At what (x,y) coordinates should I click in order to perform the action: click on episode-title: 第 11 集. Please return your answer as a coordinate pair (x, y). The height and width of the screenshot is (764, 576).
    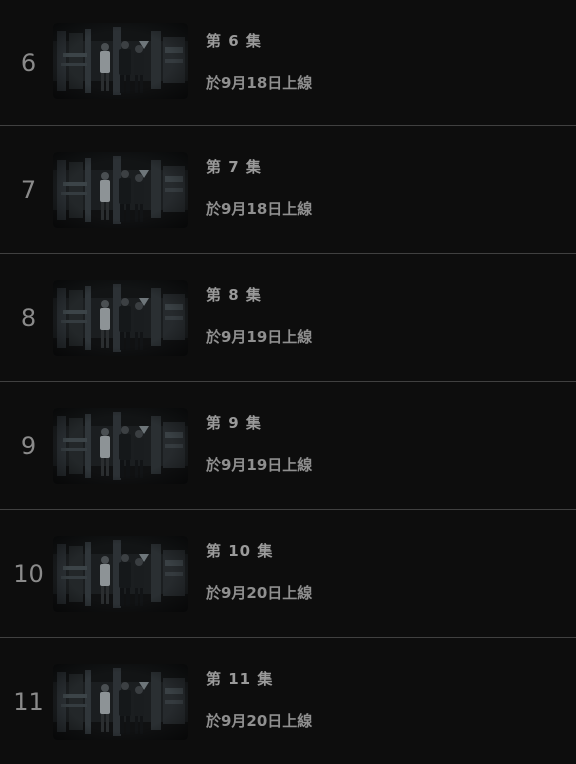
    Looking at the image, I should click on (240, 679).